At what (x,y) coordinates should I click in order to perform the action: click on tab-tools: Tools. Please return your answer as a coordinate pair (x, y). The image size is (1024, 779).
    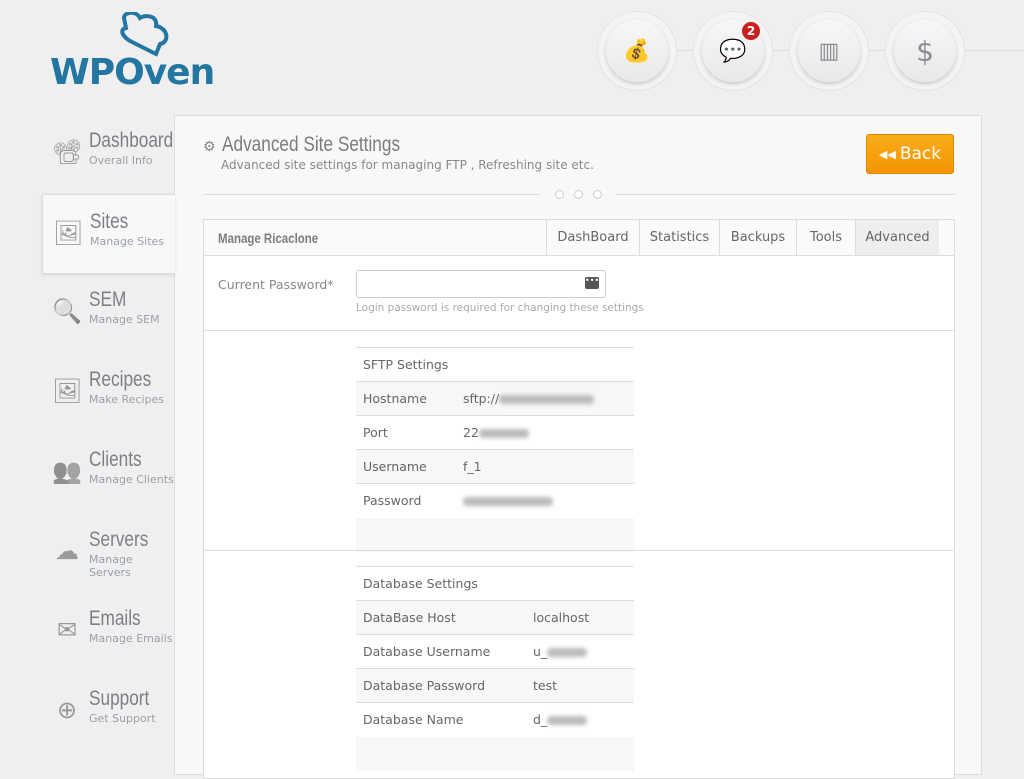
    Looking at the image, I should click on (825, 237).